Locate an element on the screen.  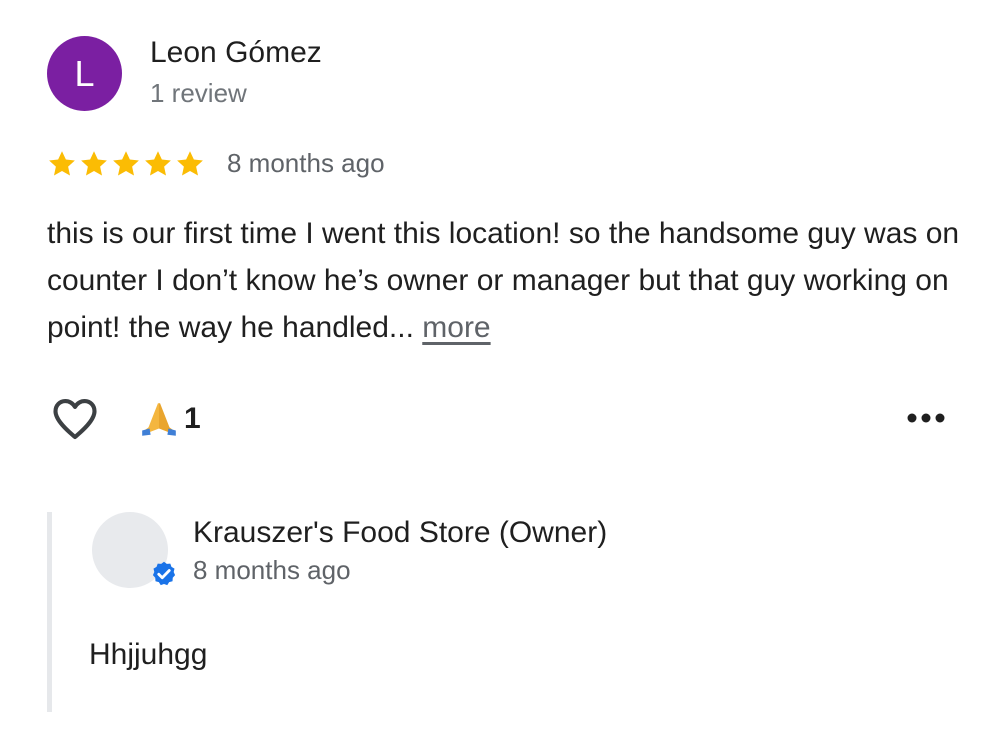
reaction-count: 1 is located at coordinates (192, 418).